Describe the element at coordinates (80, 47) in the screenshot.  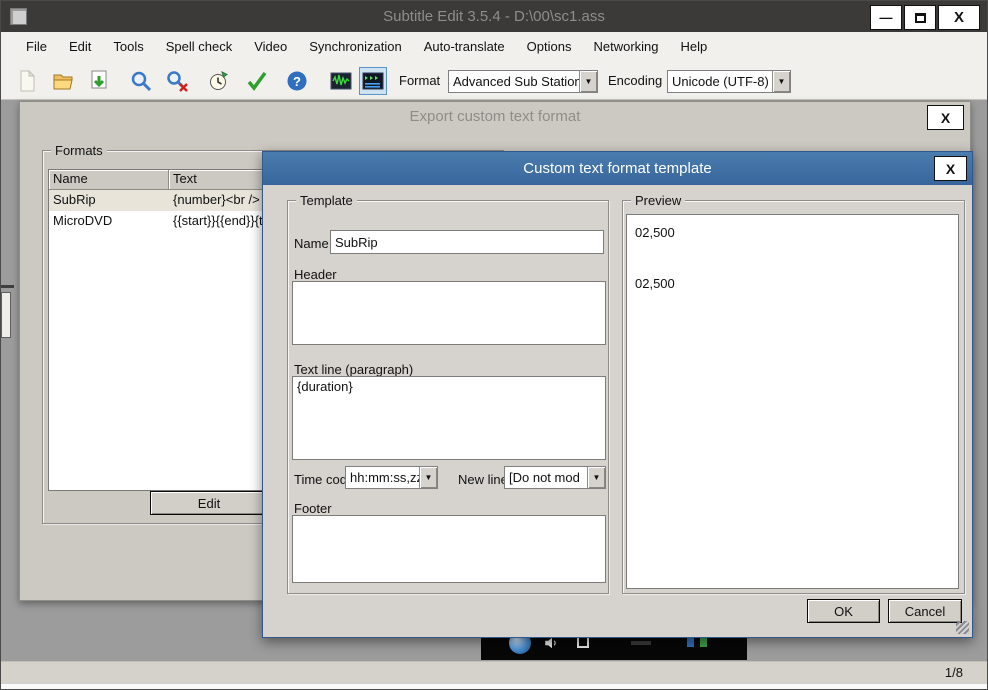
I see `menu-edit: Edit` at that location.